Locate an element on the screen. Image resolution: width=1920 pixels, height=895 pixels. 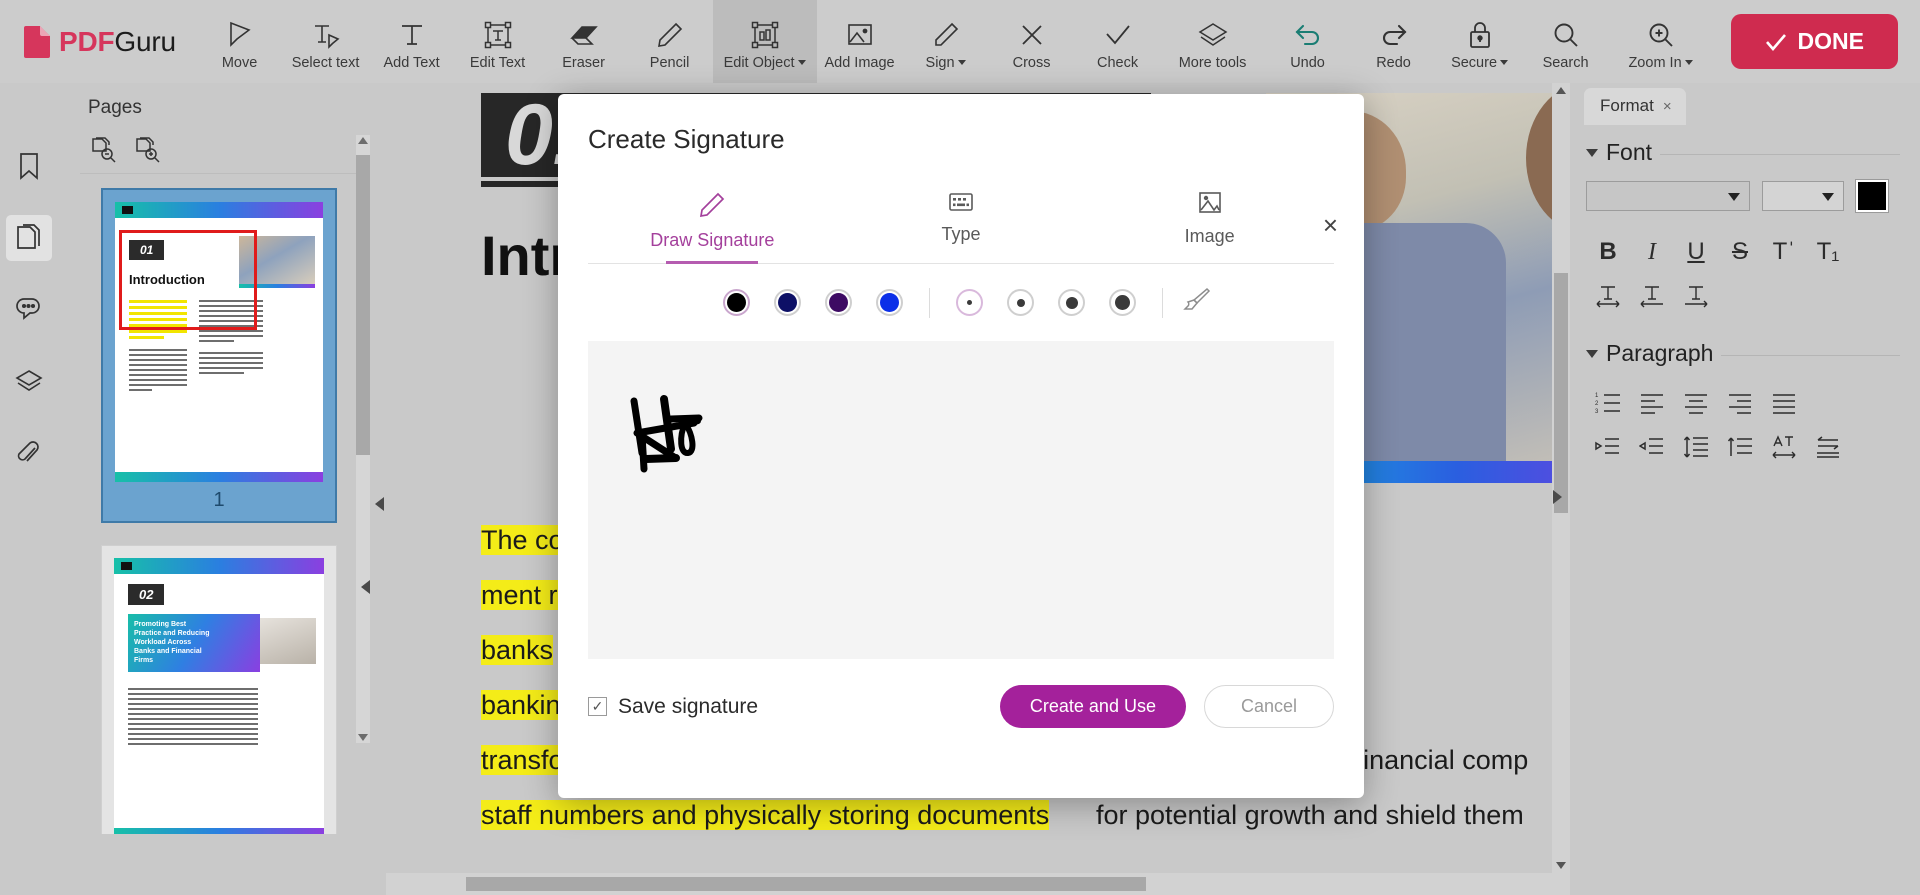
cancel-button: Cancel is located at coordinates (1268, 706).